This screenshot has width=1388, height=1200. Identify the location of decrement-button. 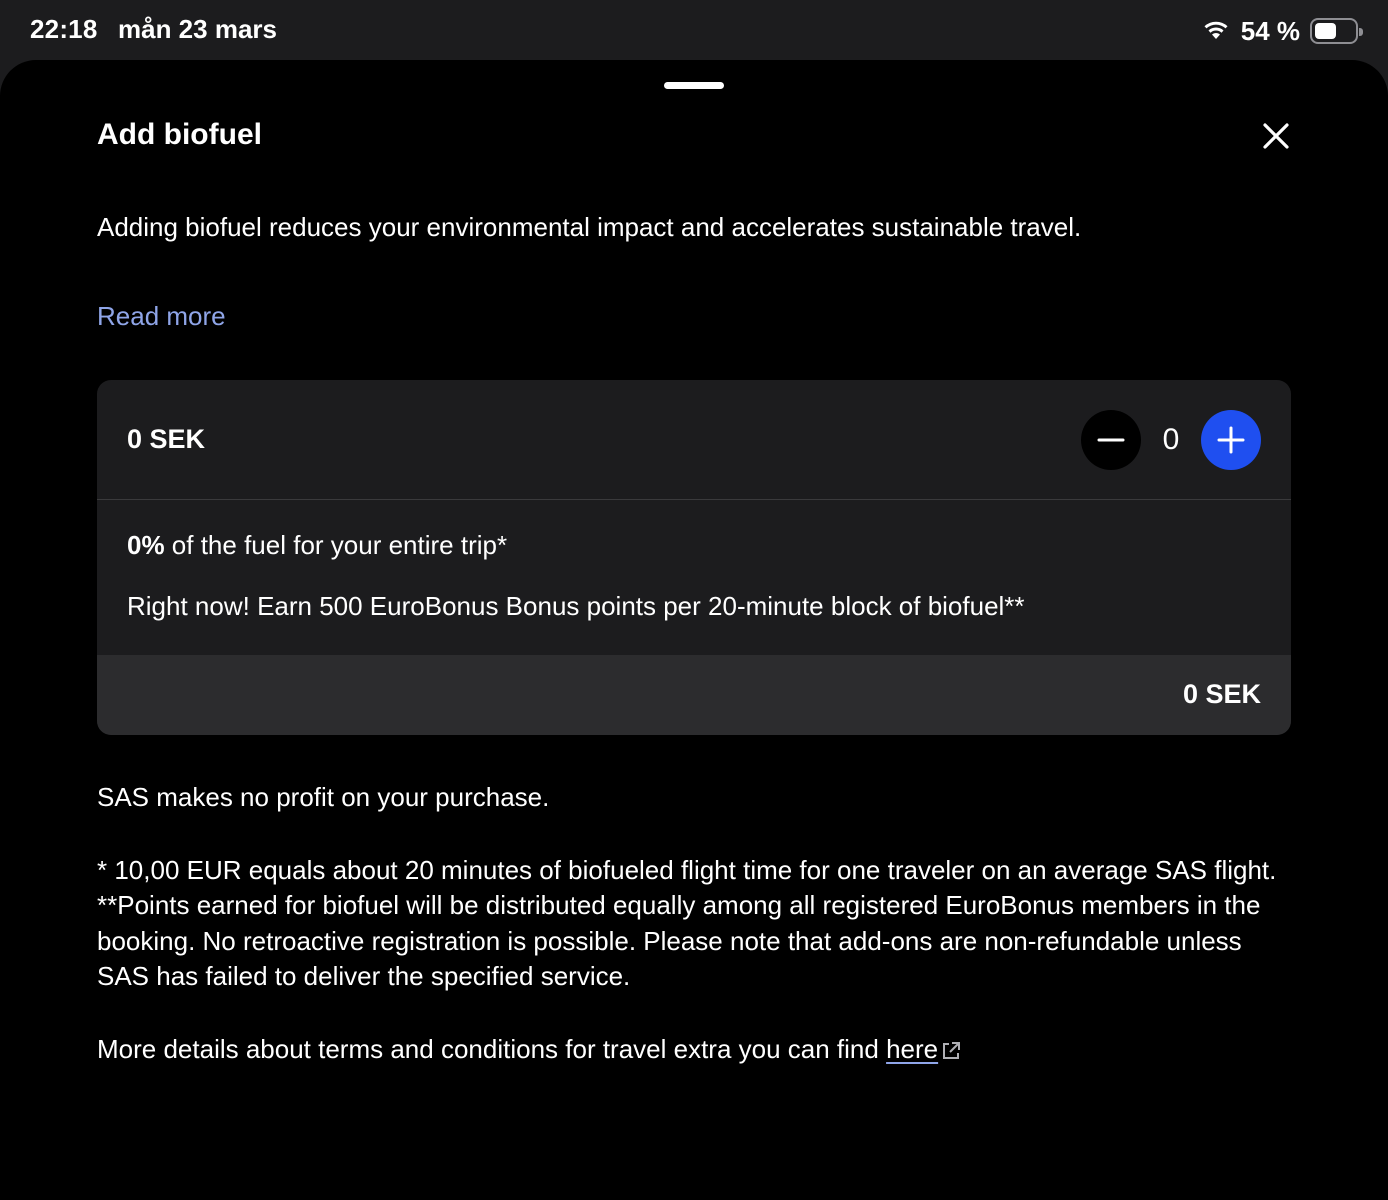
(1111, 440).